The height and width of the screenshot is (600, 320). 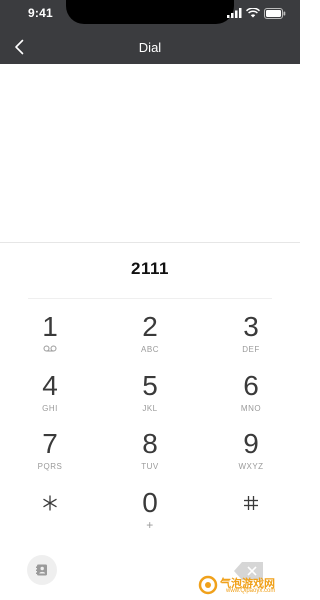 What do you see at coordinates (150, 268) in the screenshot?
I see `dialed-number-display: 2111` at bounding box center [150, 268].